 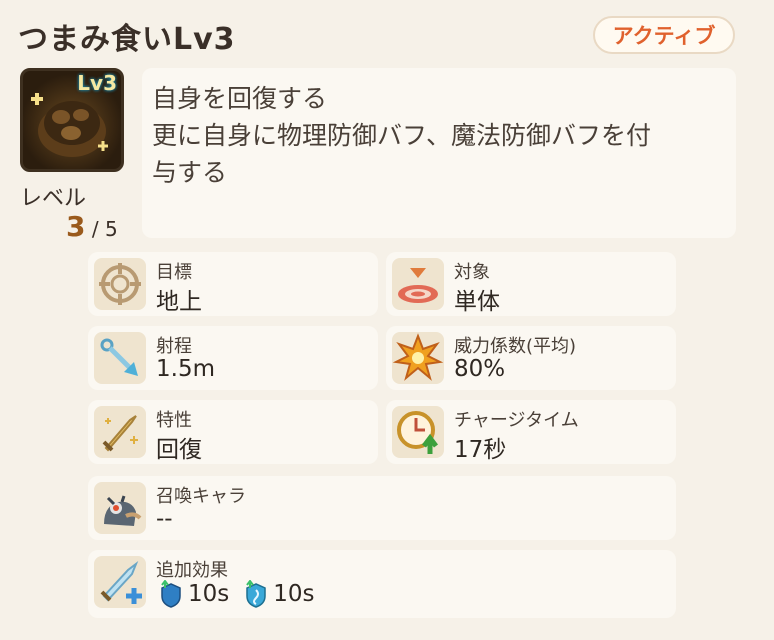 I want to click on clock-up-icon, so click(x=418, y=432).